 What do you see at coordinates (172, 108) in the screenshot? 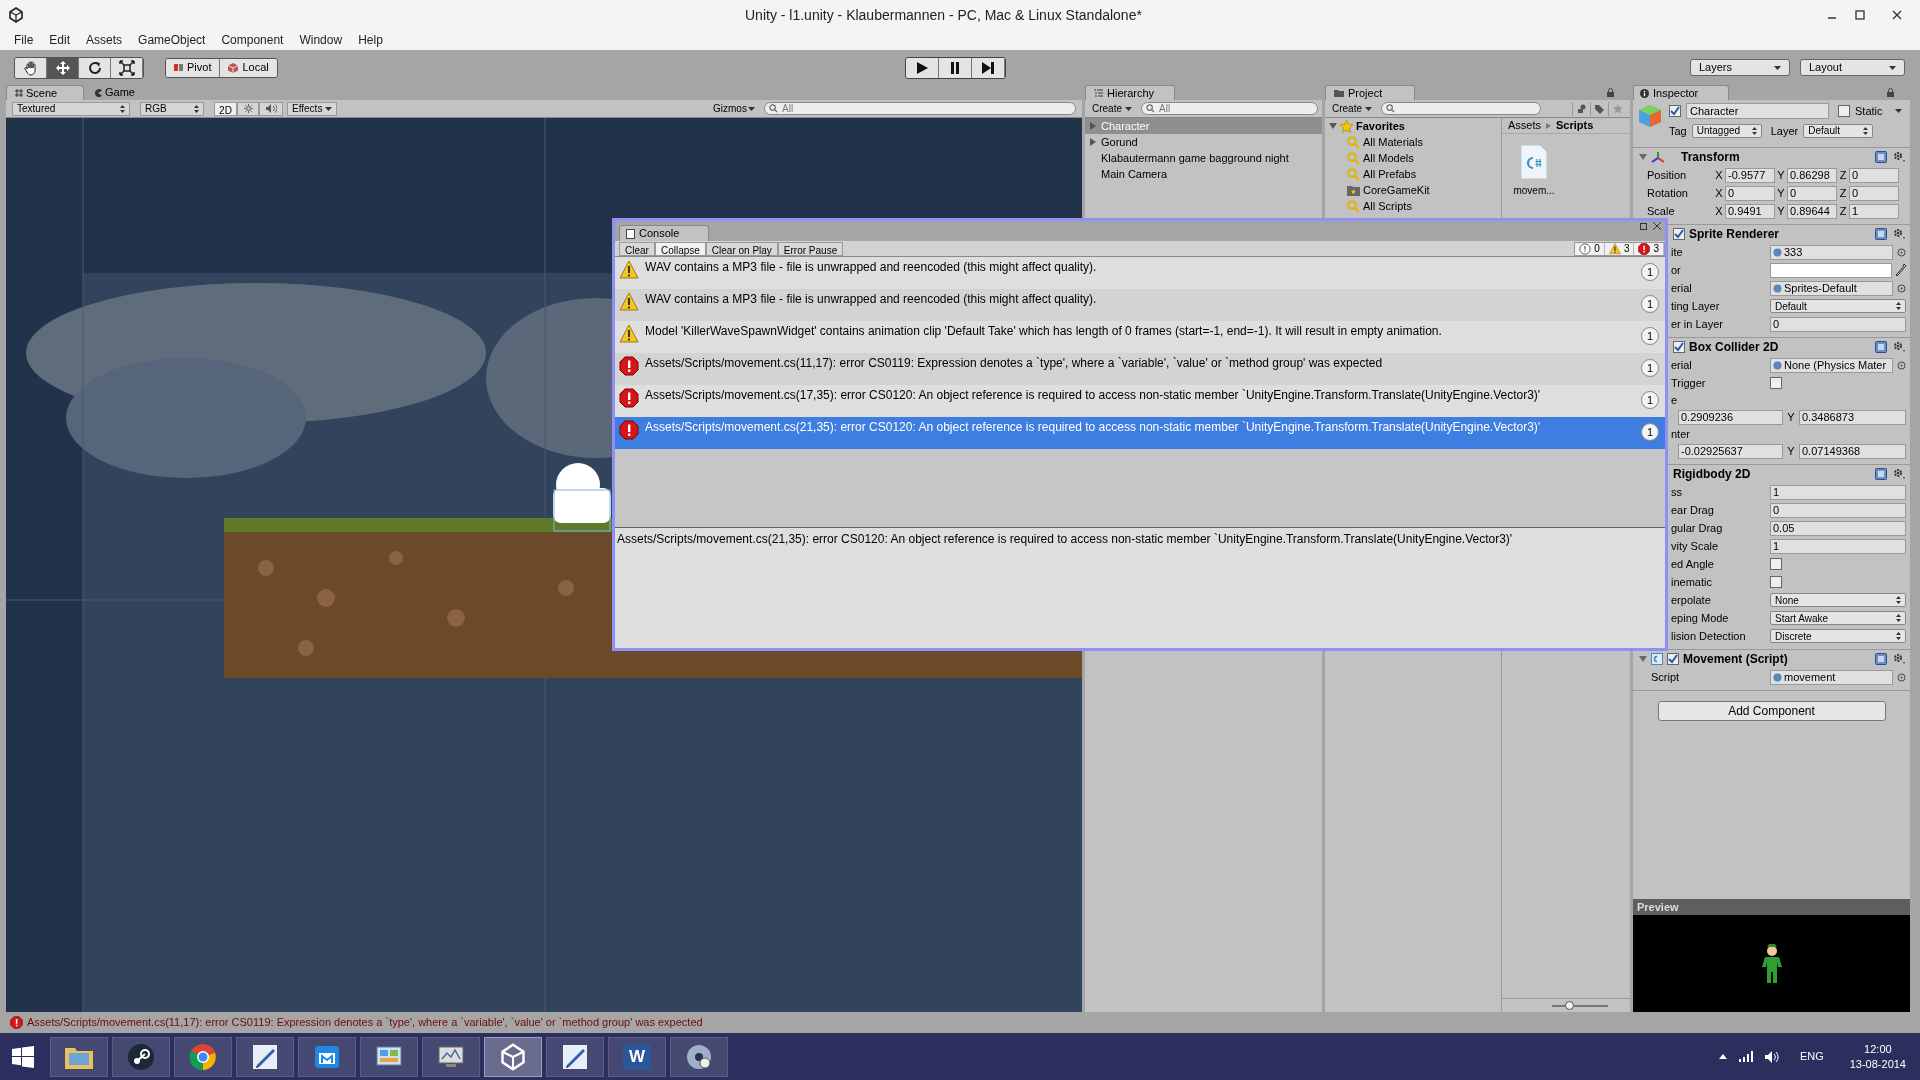
I see `channel-dropdown: RGB` at bounding box center [172, 108].